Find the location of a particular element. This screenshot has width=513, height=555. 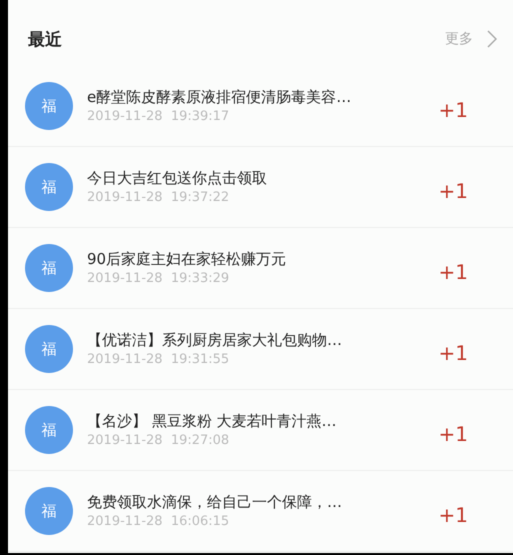

message-time: 2019-11-28 19:33:29 is located at coordinates (158, 278).